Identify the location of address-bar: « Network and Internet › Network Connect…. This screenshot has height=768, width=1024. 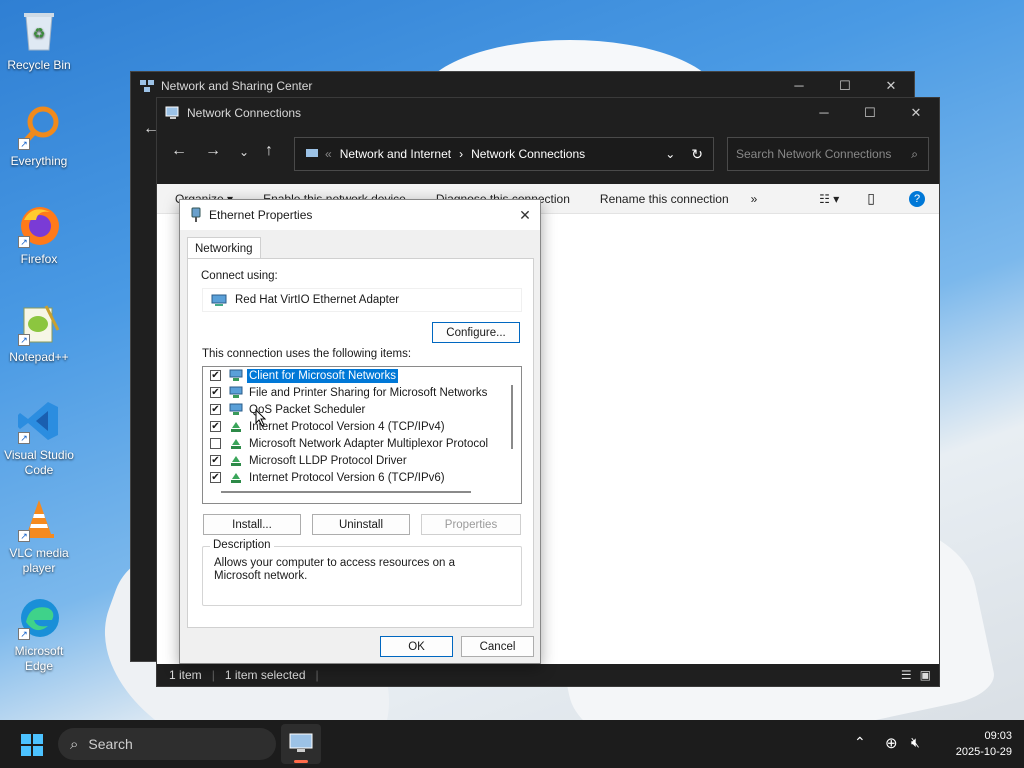
(504, 154).